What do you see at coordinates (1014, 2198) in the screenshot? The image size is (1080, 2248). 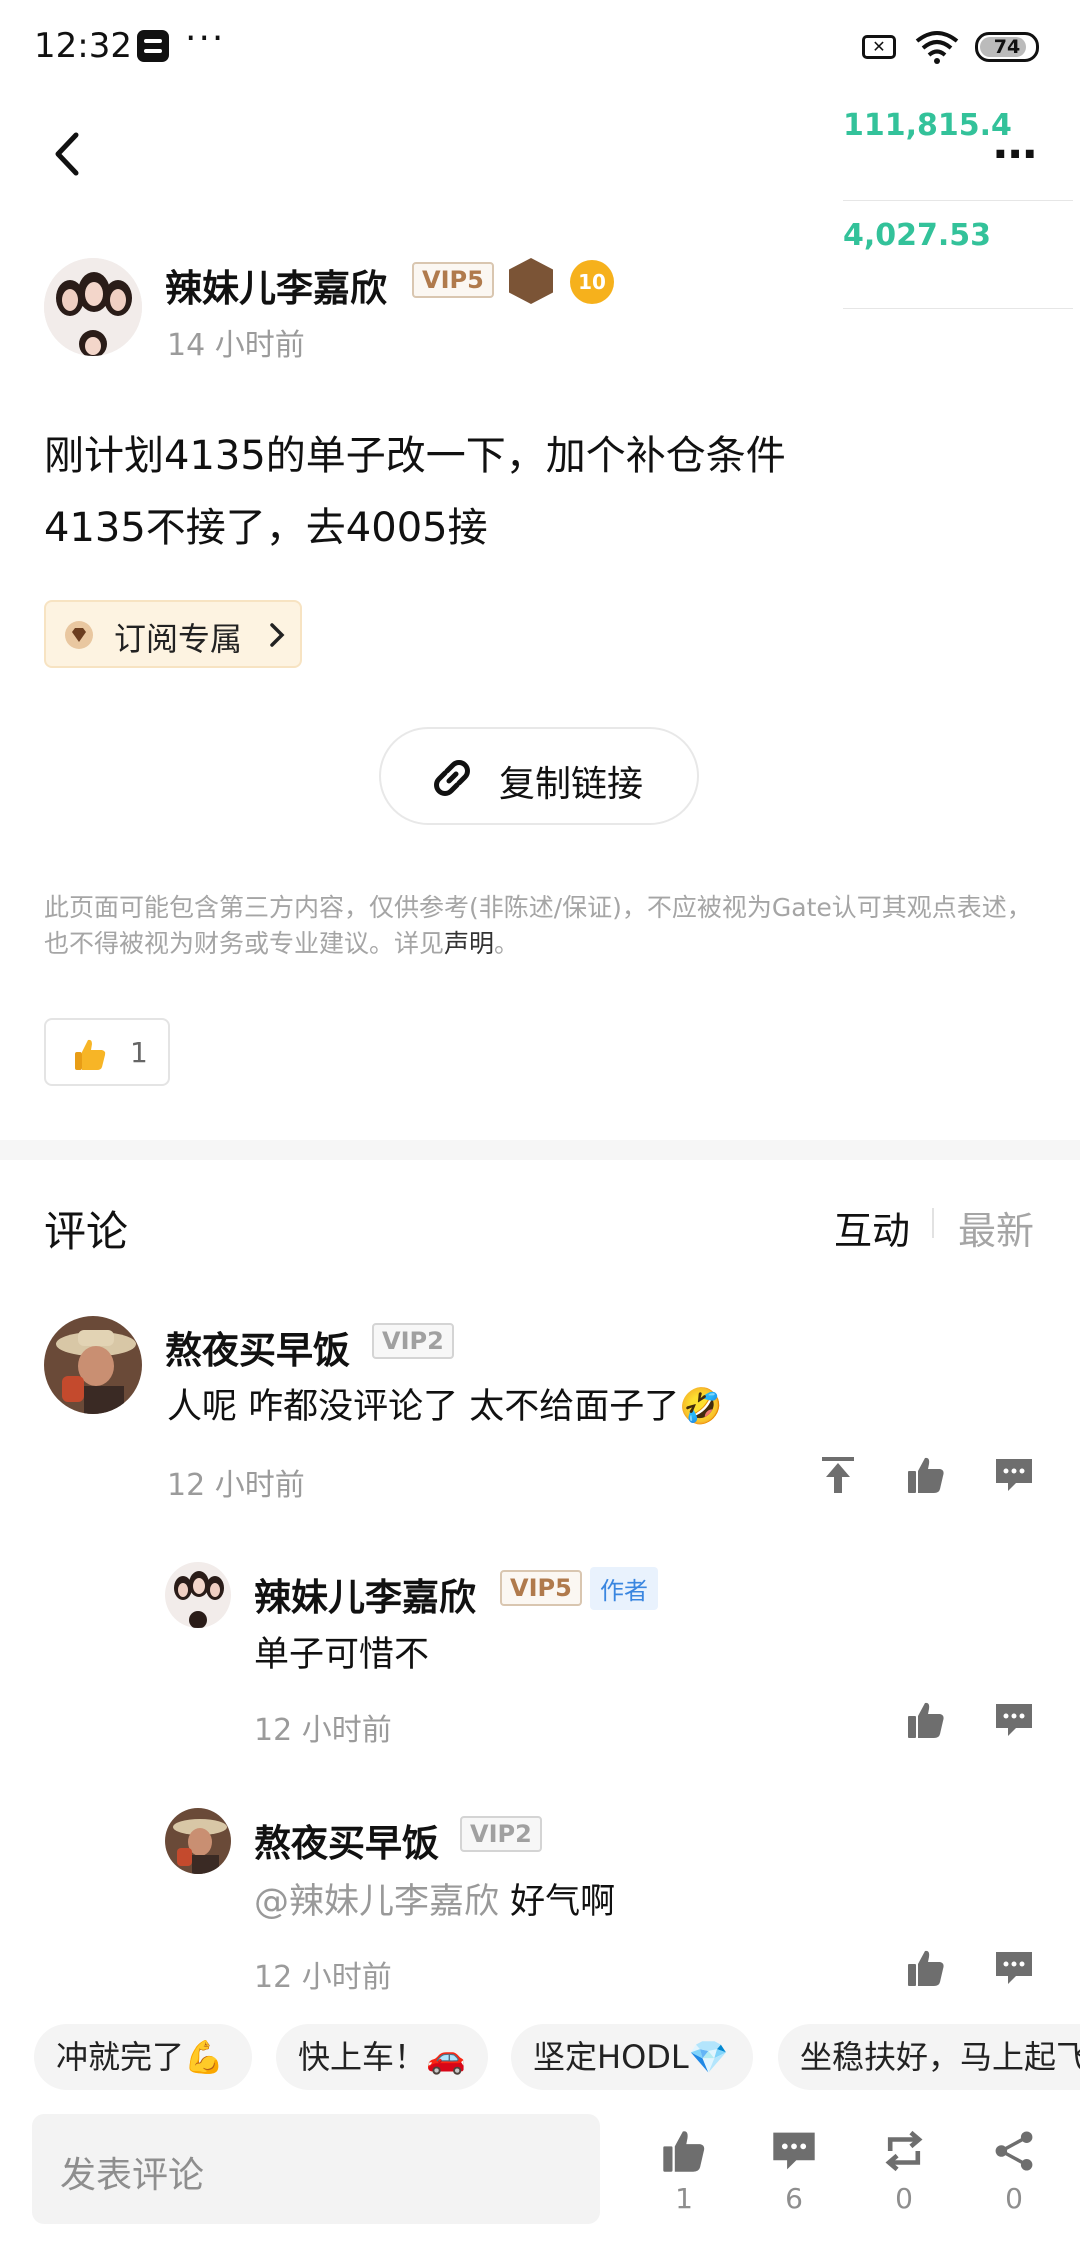 I see `share-count: 0` at bounding box center [1014, 2198].